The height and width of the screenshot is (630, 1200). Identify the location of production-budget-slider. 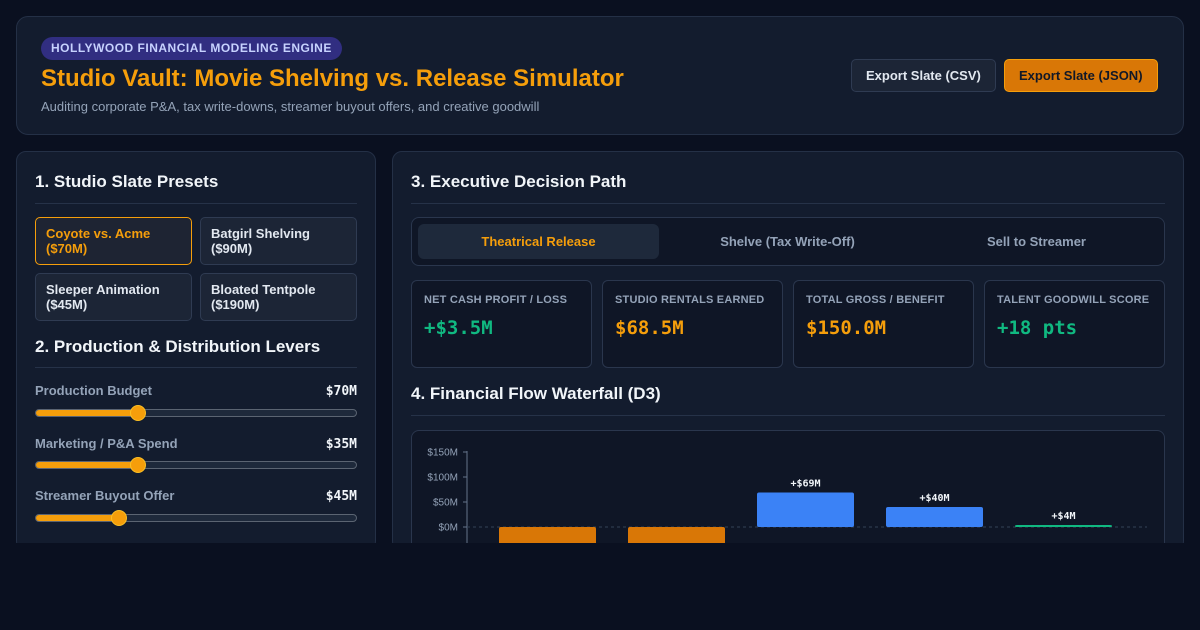
(196, 413).